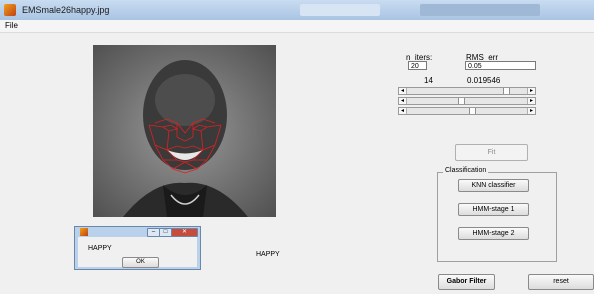 The height and width of the screenshot is (294, 594). What do you see at coordinates (484, 80) in the screenshot?
I see `rms-current-value: 0.019546` at bounding box center [484, 80].